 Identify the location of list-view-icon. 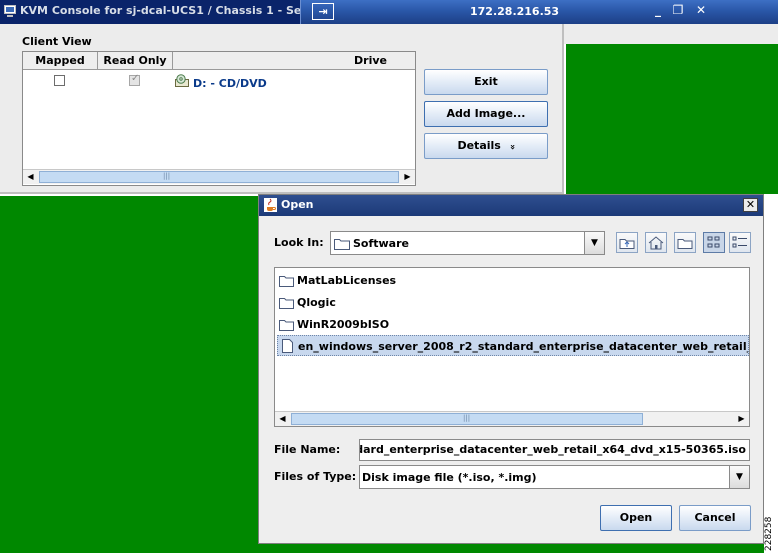
(713, 242).